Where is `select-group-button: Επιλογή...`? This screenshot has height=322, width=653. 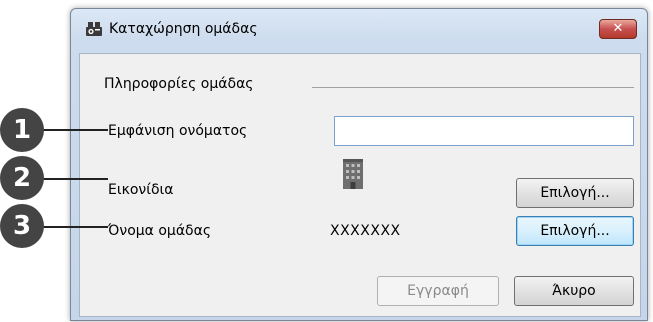
select-group-button: Επιλογή... is located at coordinates (575, 231).